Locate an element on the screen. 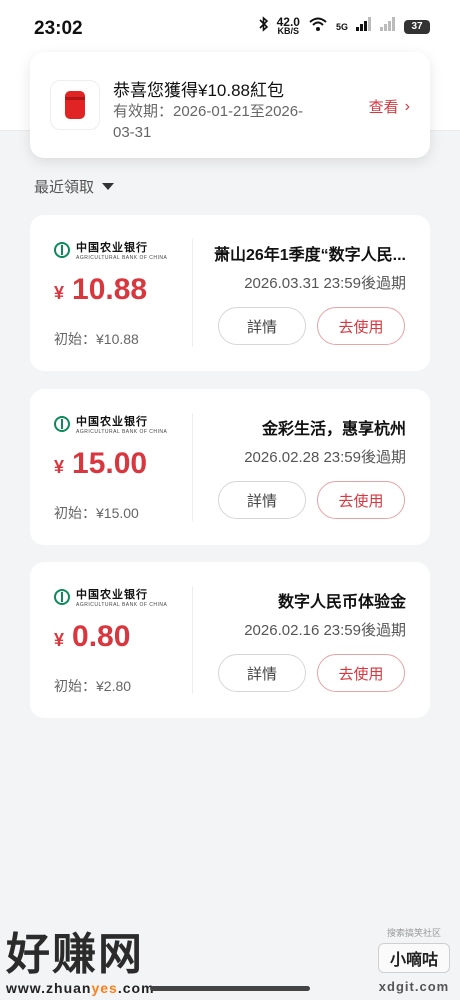 This screenshot has height=1000, width=460. coupon-title: 金彩生活，惠享杭州 is located at coordinates (333, 429).